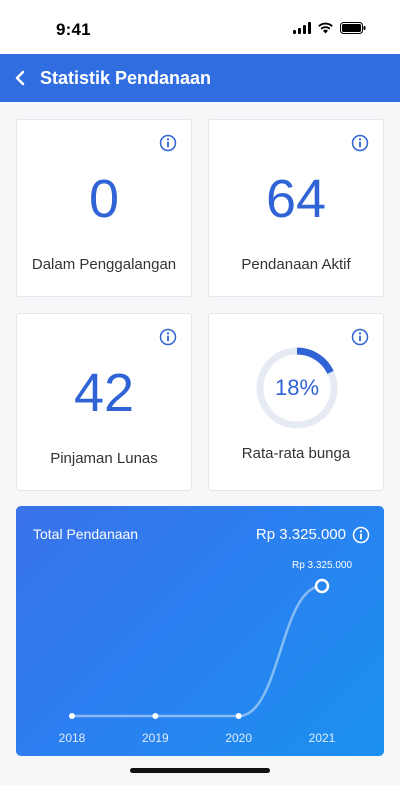 Image resolution: width=400 pixels, height=785 pixels. I want to click on stat-card-active-funding: 64 Pendanaan Aktif, so click(296, 208).